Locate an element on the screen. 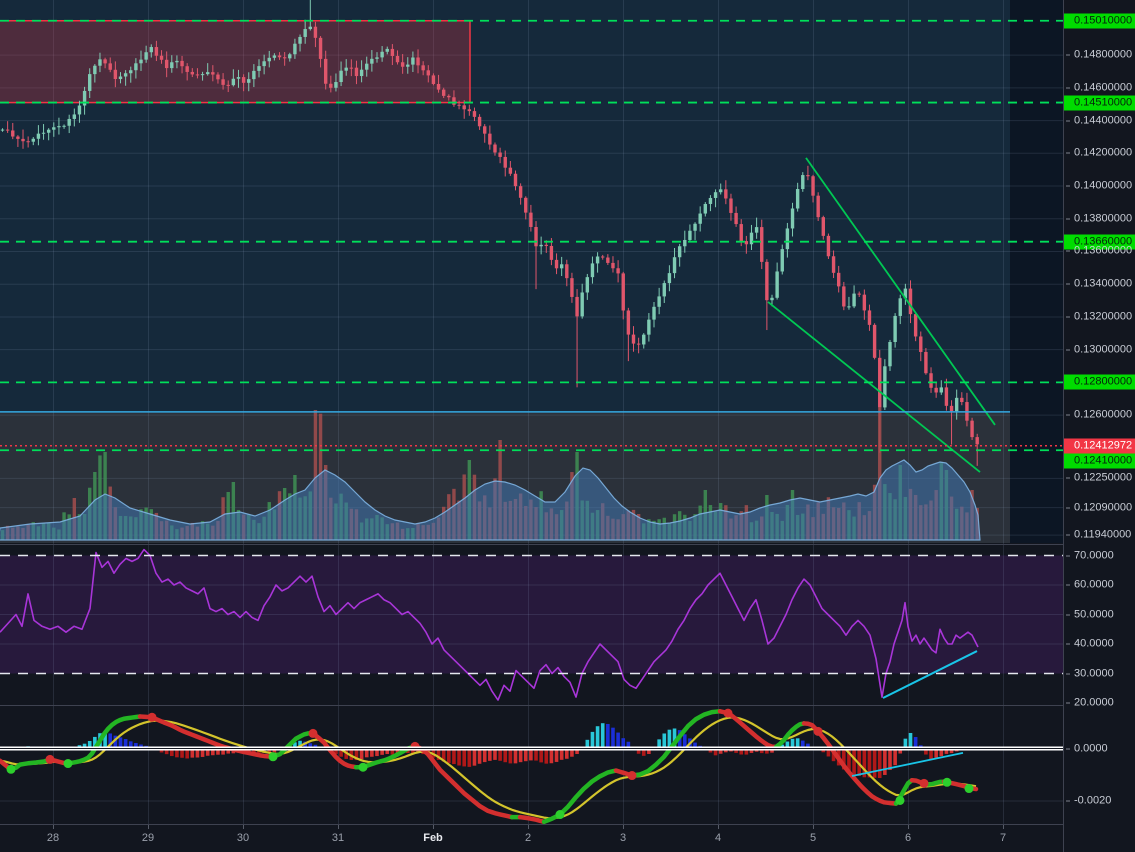 The height and width of the screenshot is (852, 1135). resistance-range-box is located at coordinates (235, 62).